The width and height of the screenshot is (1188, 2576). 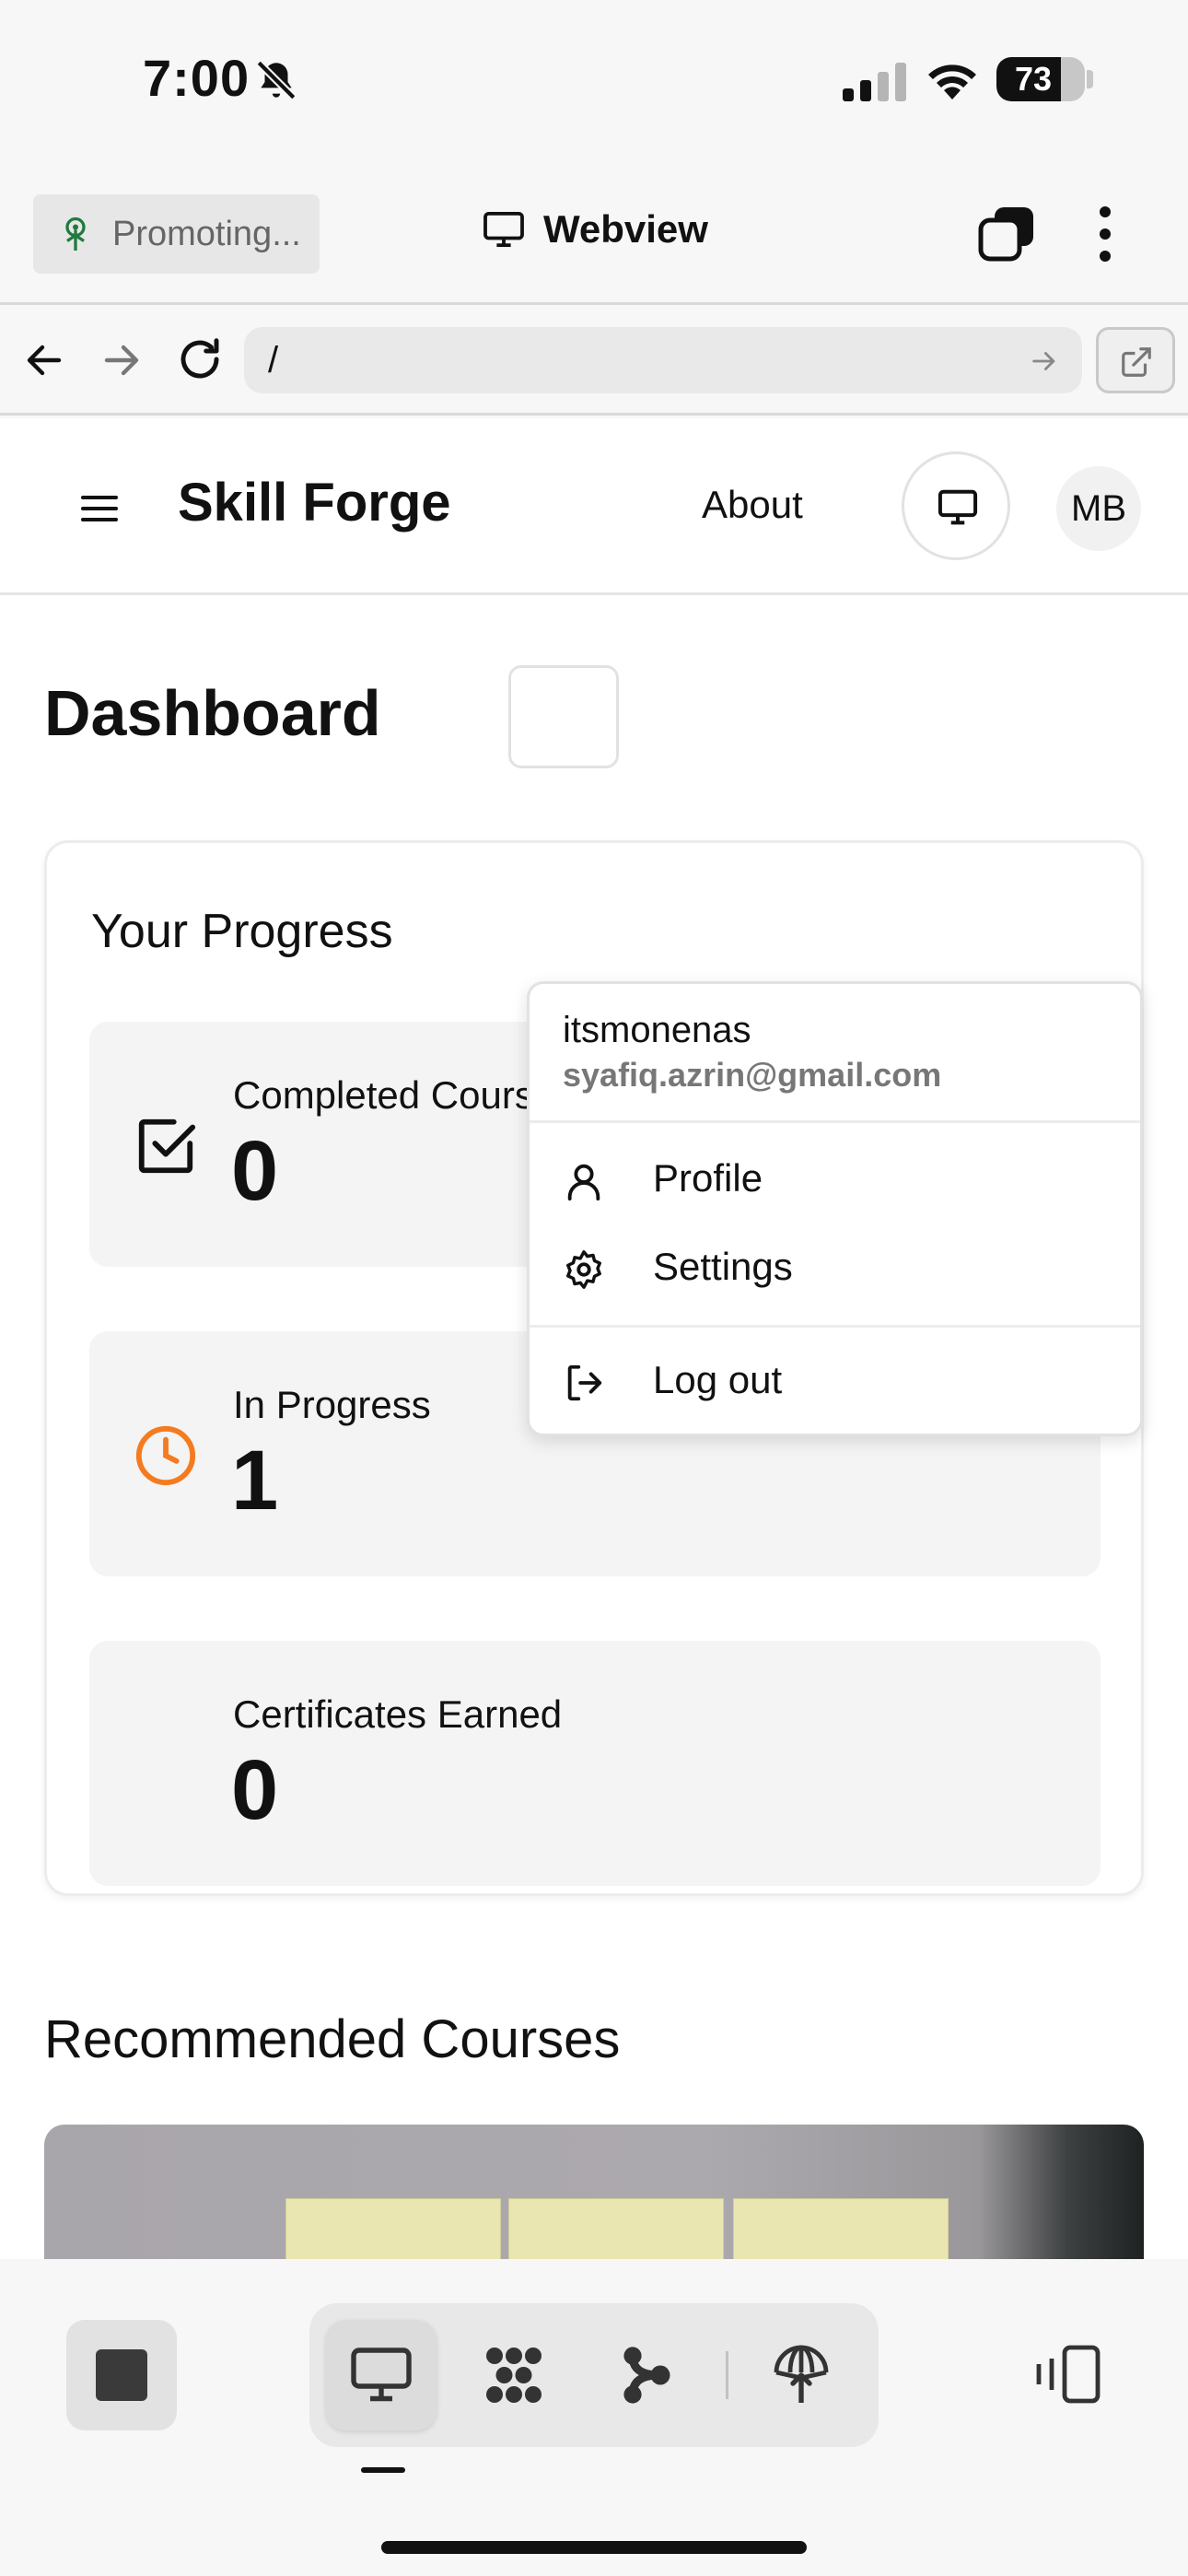 I want to click on url-bar-row: /, so click(x=594, y=360).